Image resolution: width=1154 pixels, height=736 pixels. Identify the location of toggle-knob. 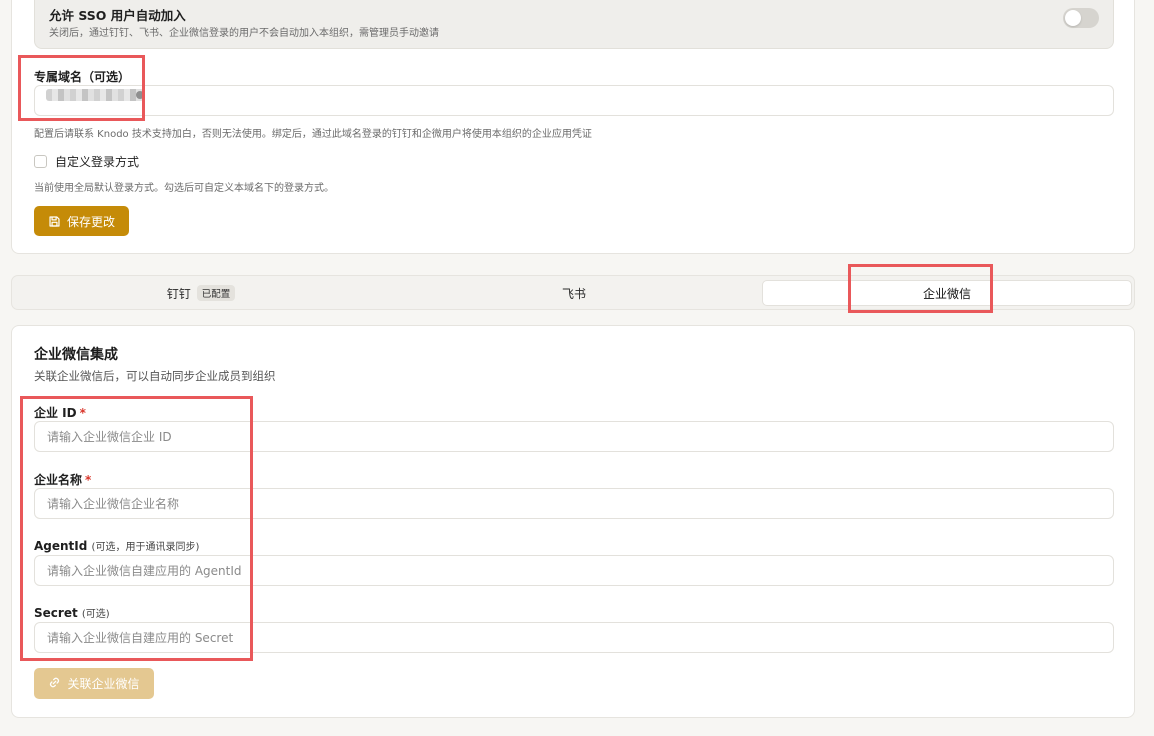
(1073, 18).